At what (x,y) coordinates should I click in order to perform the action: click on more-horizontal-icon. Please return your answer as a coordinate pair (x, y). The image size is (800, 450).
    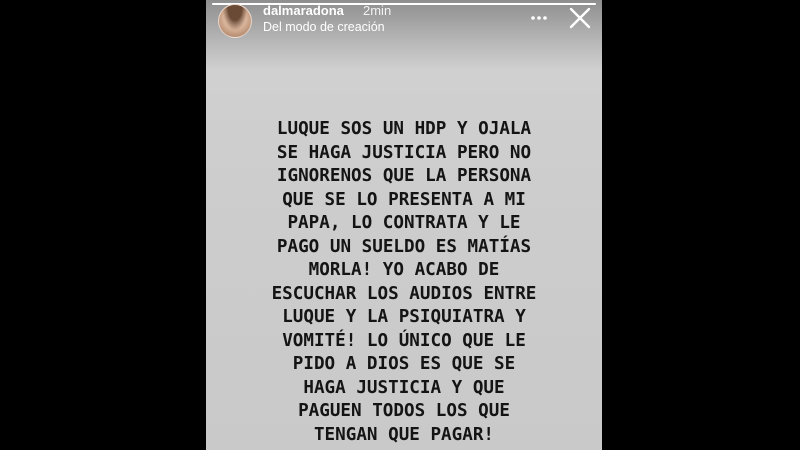
    Looking at the image, I should click on (539, 18).